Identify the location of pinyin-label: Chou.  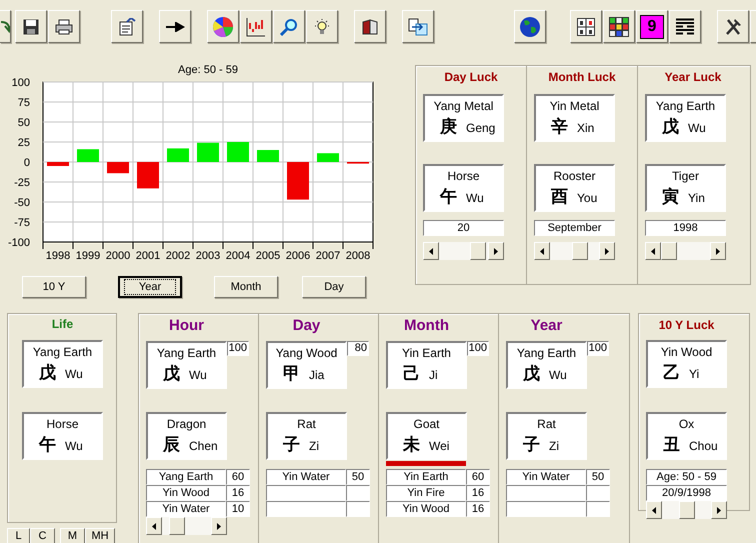
(703, 446).